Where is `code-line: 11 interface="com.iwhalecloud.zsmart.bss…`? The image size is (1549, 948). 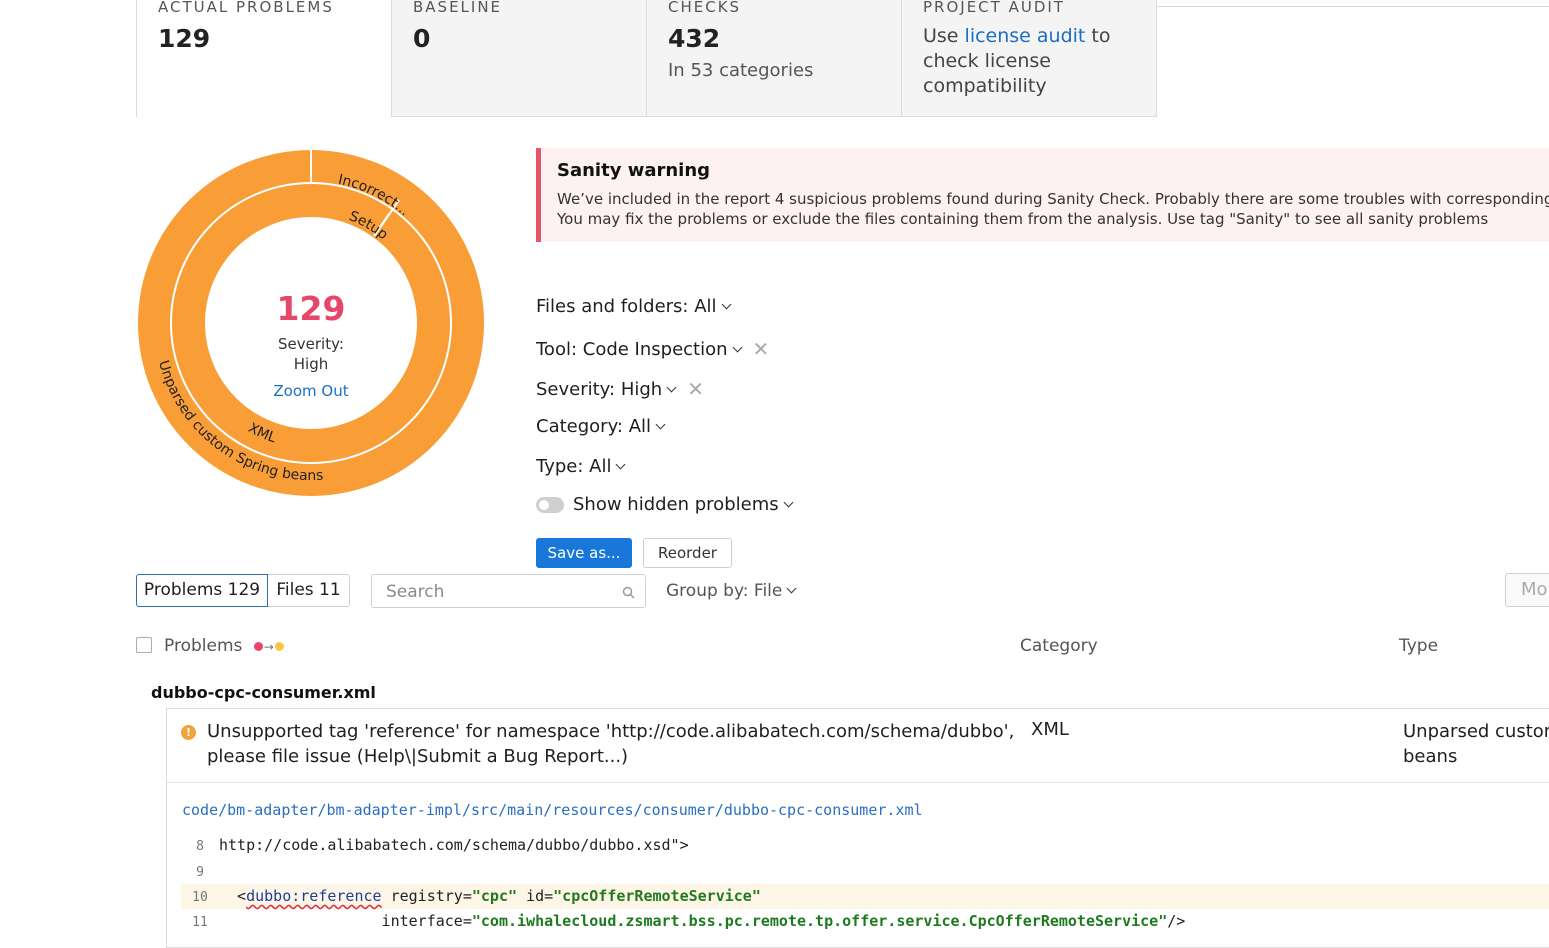 code-line: 11 interface="com.iwhalecloud.zsmart.bss… is located at coordinates (865, 921).